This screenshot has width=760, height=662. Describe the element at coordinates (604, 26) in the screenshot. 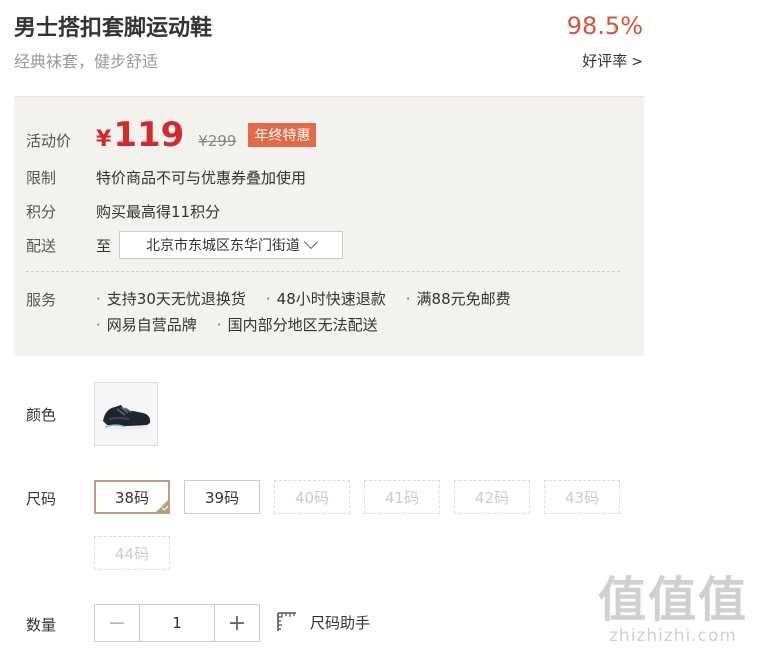

I see `rating-value: 98.5%` at that location.